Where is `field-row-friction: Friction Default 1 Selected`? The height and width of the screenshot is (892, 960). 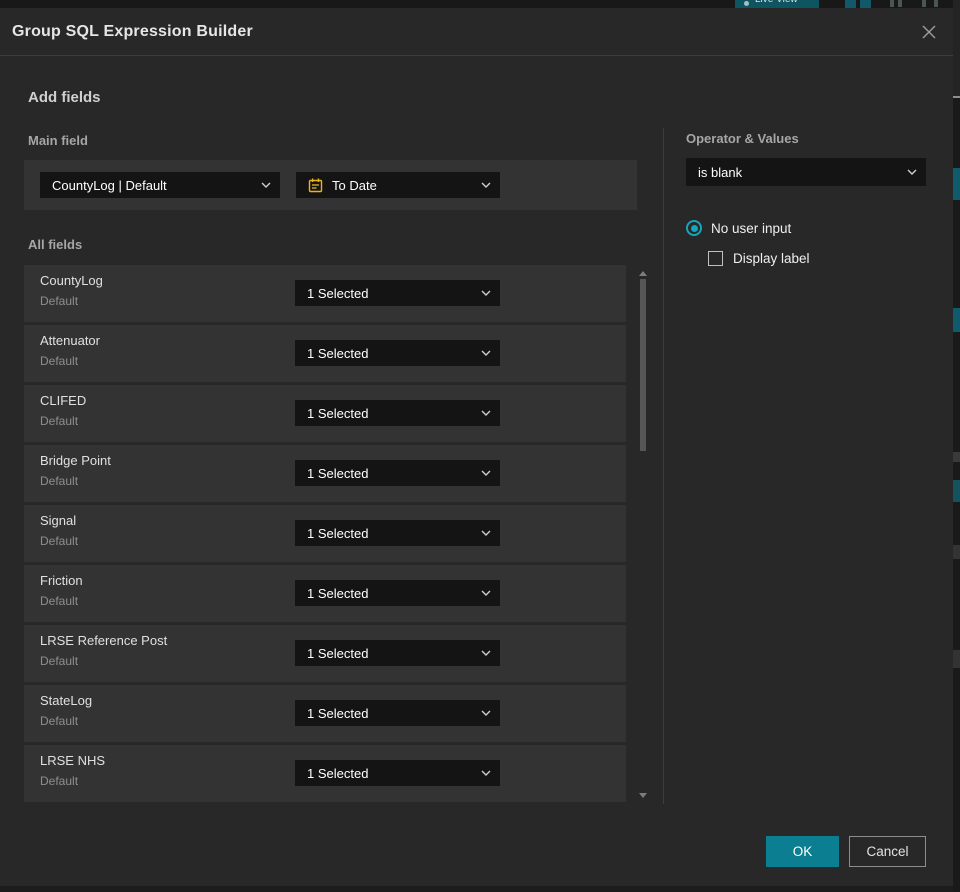
field-row-friction: Friction Default 1 Selected is located at coordinates (325, 593).